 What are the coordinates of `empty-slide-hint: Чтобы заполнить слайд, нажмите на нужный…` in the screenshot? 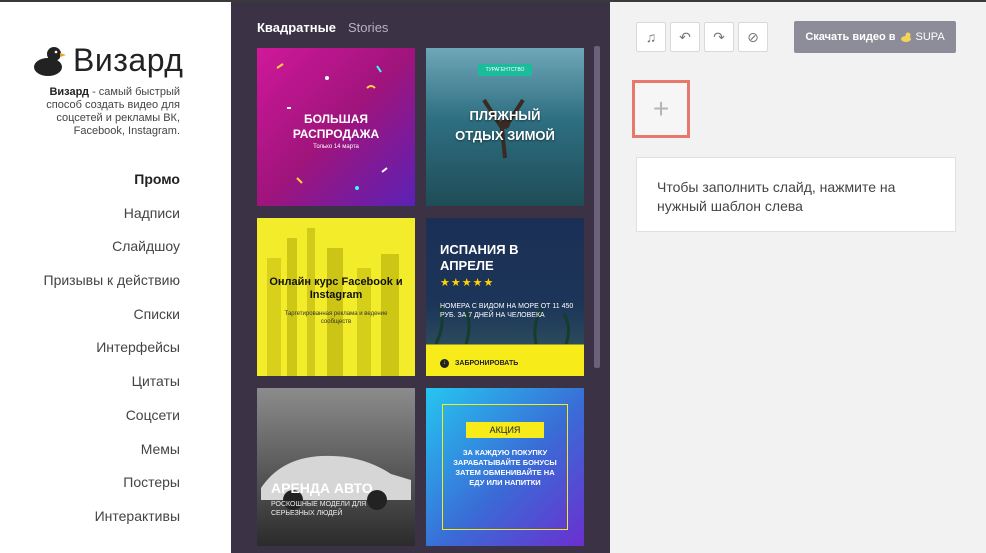 It's located at (796, 194).